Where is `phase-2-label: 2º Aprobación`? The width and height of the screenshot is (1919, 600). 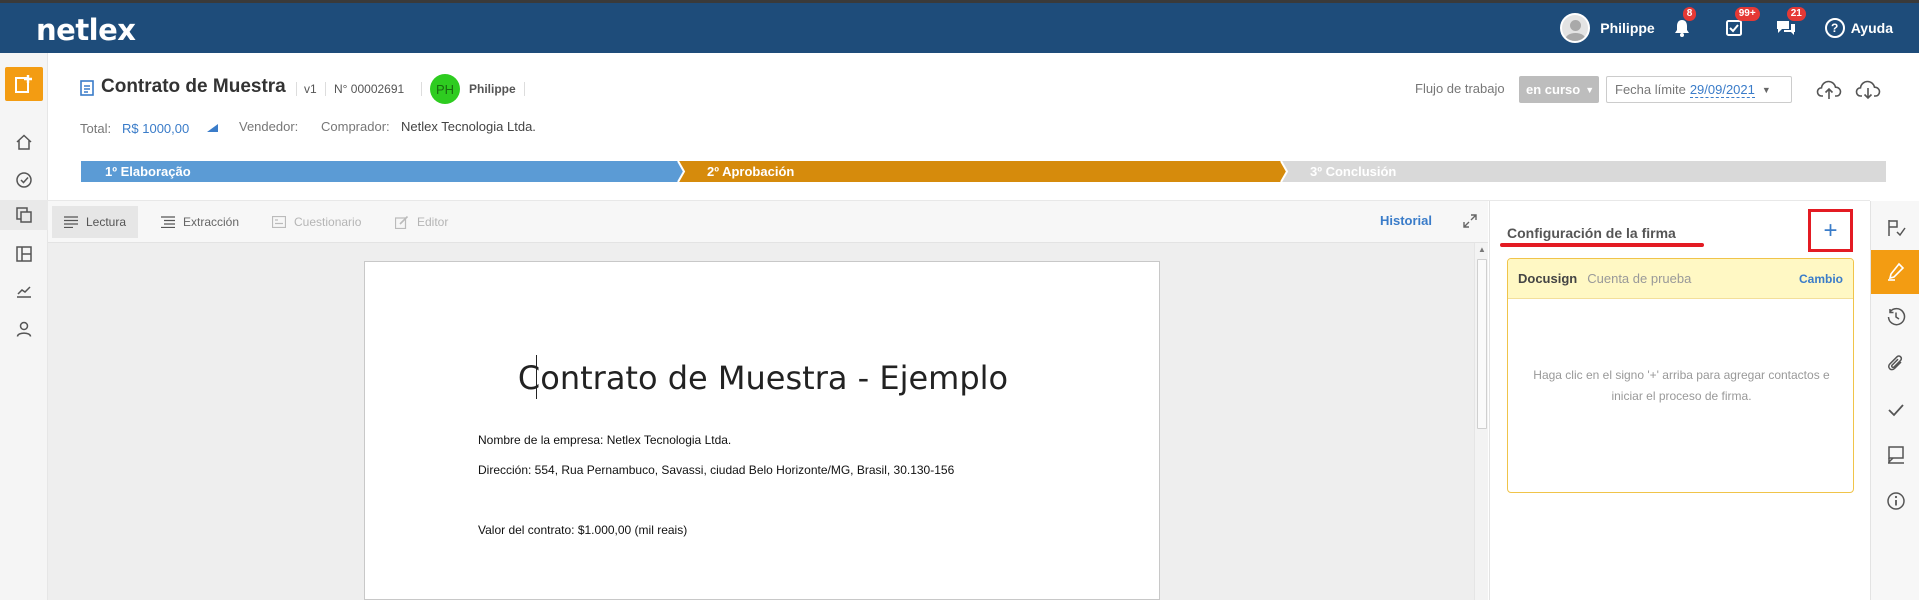
phase-2-label: 2º Aprobación is located at coordinates (751, 171).